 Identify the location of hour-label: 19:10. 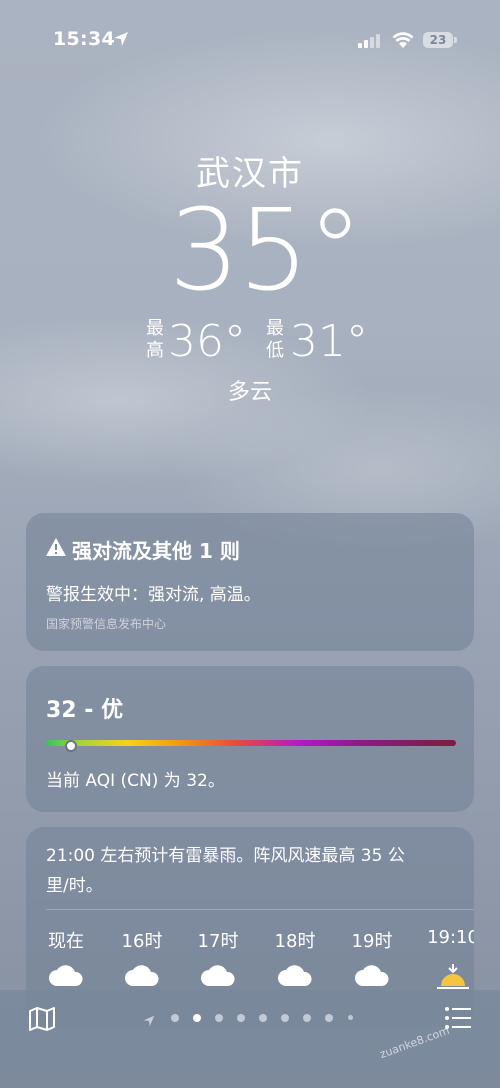
(450, 937).